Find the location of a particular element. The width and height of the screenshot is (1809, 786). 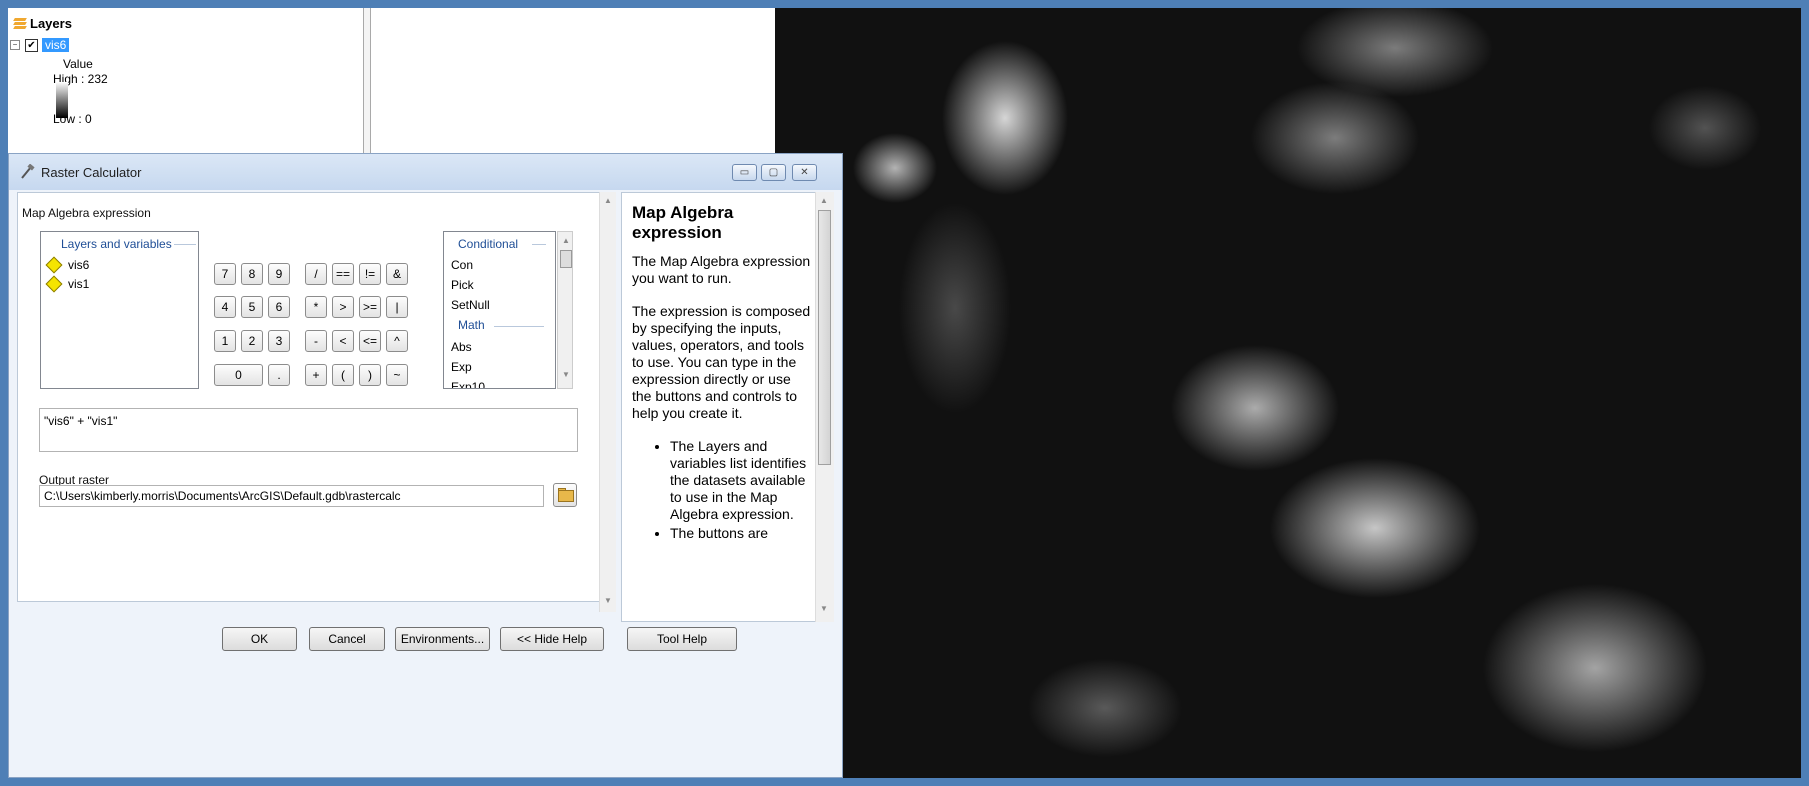

dialog-titlebar: Raster Calculator ▭ ▢ ✕ is located at coordinates (425, 172).